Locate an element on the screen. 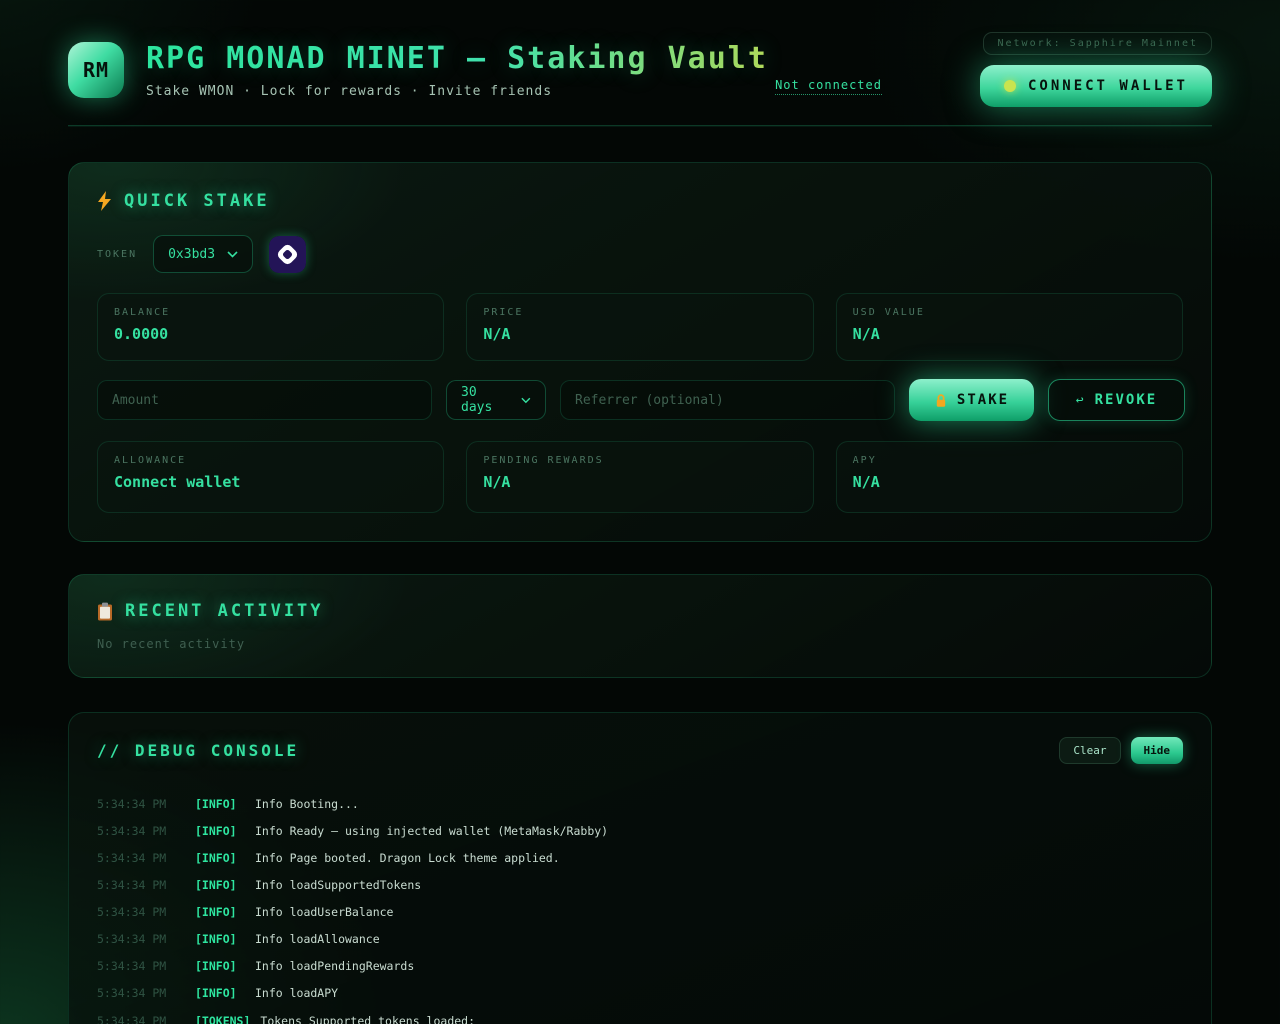 This screenshot has height=1024, width=1280. recent-activity-panel: RECENT ACTIVITY No recent activity is located at coordinates (640, 626).